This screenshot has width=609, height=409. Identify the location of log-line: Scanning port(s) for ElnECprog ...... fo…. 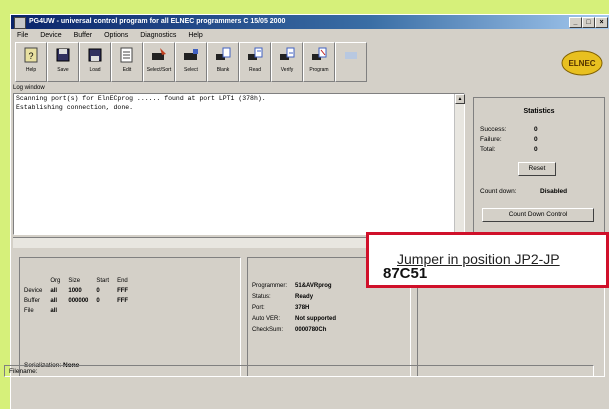
(141, 98).